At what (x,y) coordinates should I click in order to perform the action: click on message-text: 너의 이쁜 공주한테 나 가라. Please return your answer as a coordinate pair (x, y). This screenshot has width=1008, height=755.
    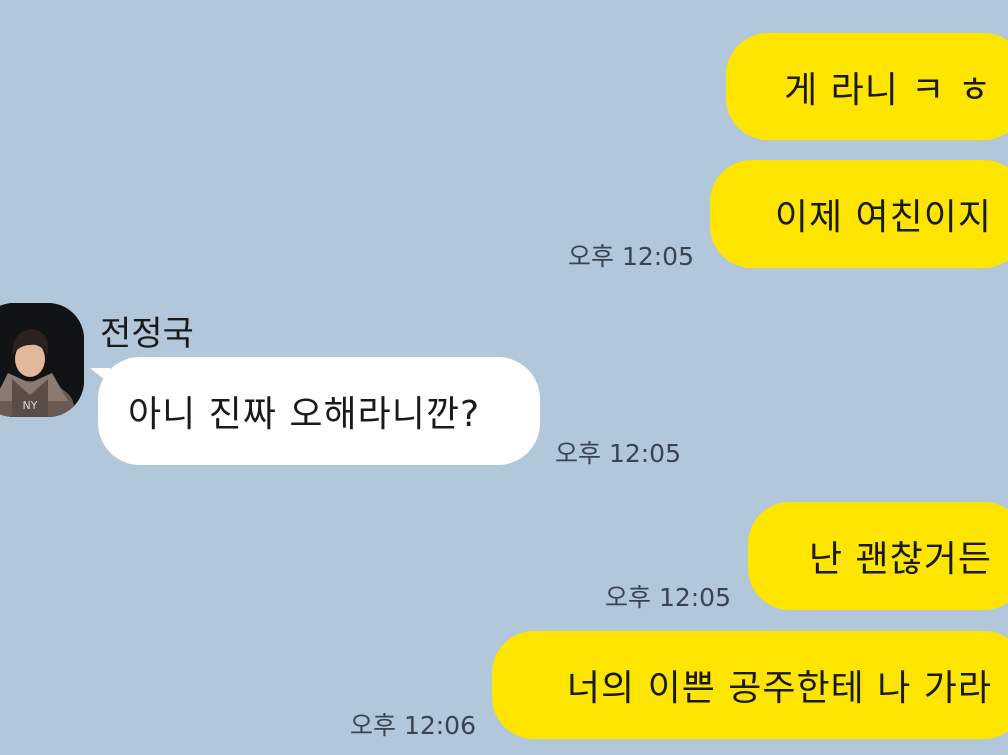
    Looking at the image, I should click on (779, 688).